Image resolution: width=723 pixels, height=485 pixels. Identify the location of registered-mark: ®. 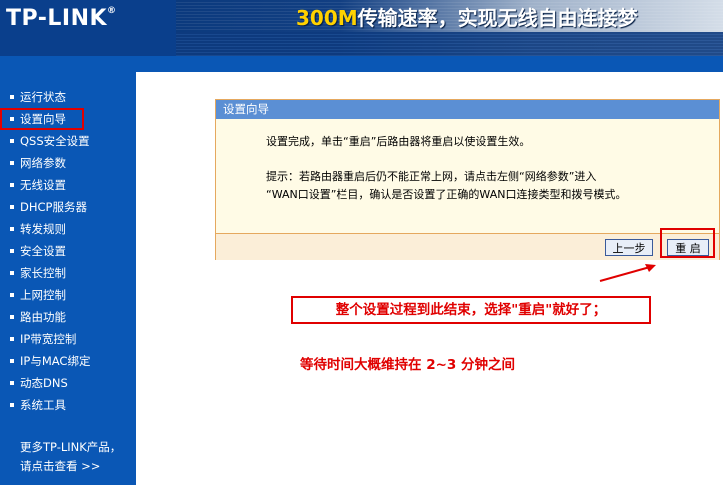
(112, 11).